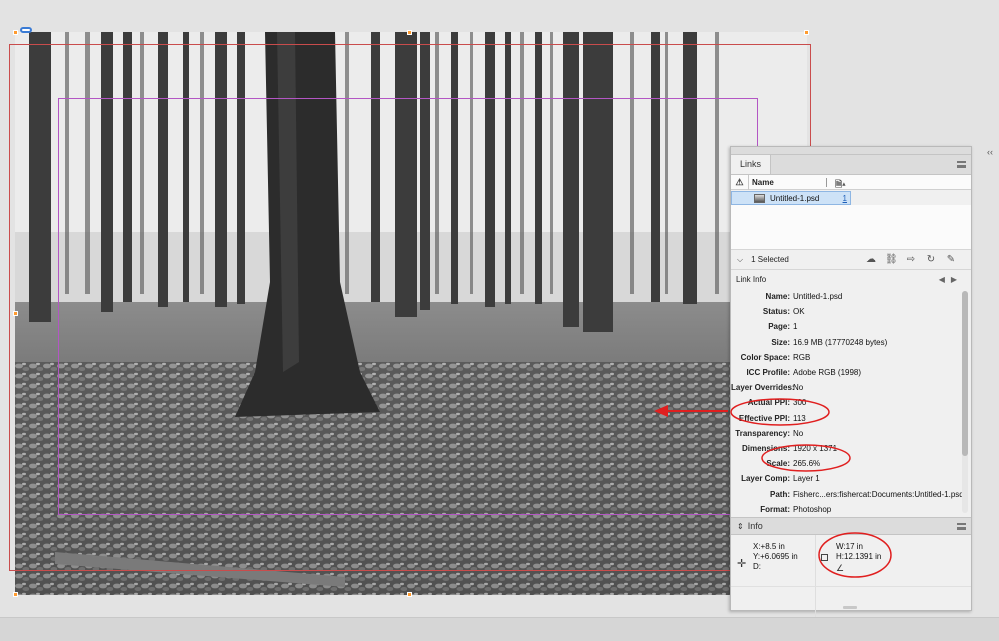 The height and width of the screenshot is (641, 999). What do you see at coordinates (26, 30) in the screenshot?
I see `content-grabber-icon` at bounding box center [26, 30].